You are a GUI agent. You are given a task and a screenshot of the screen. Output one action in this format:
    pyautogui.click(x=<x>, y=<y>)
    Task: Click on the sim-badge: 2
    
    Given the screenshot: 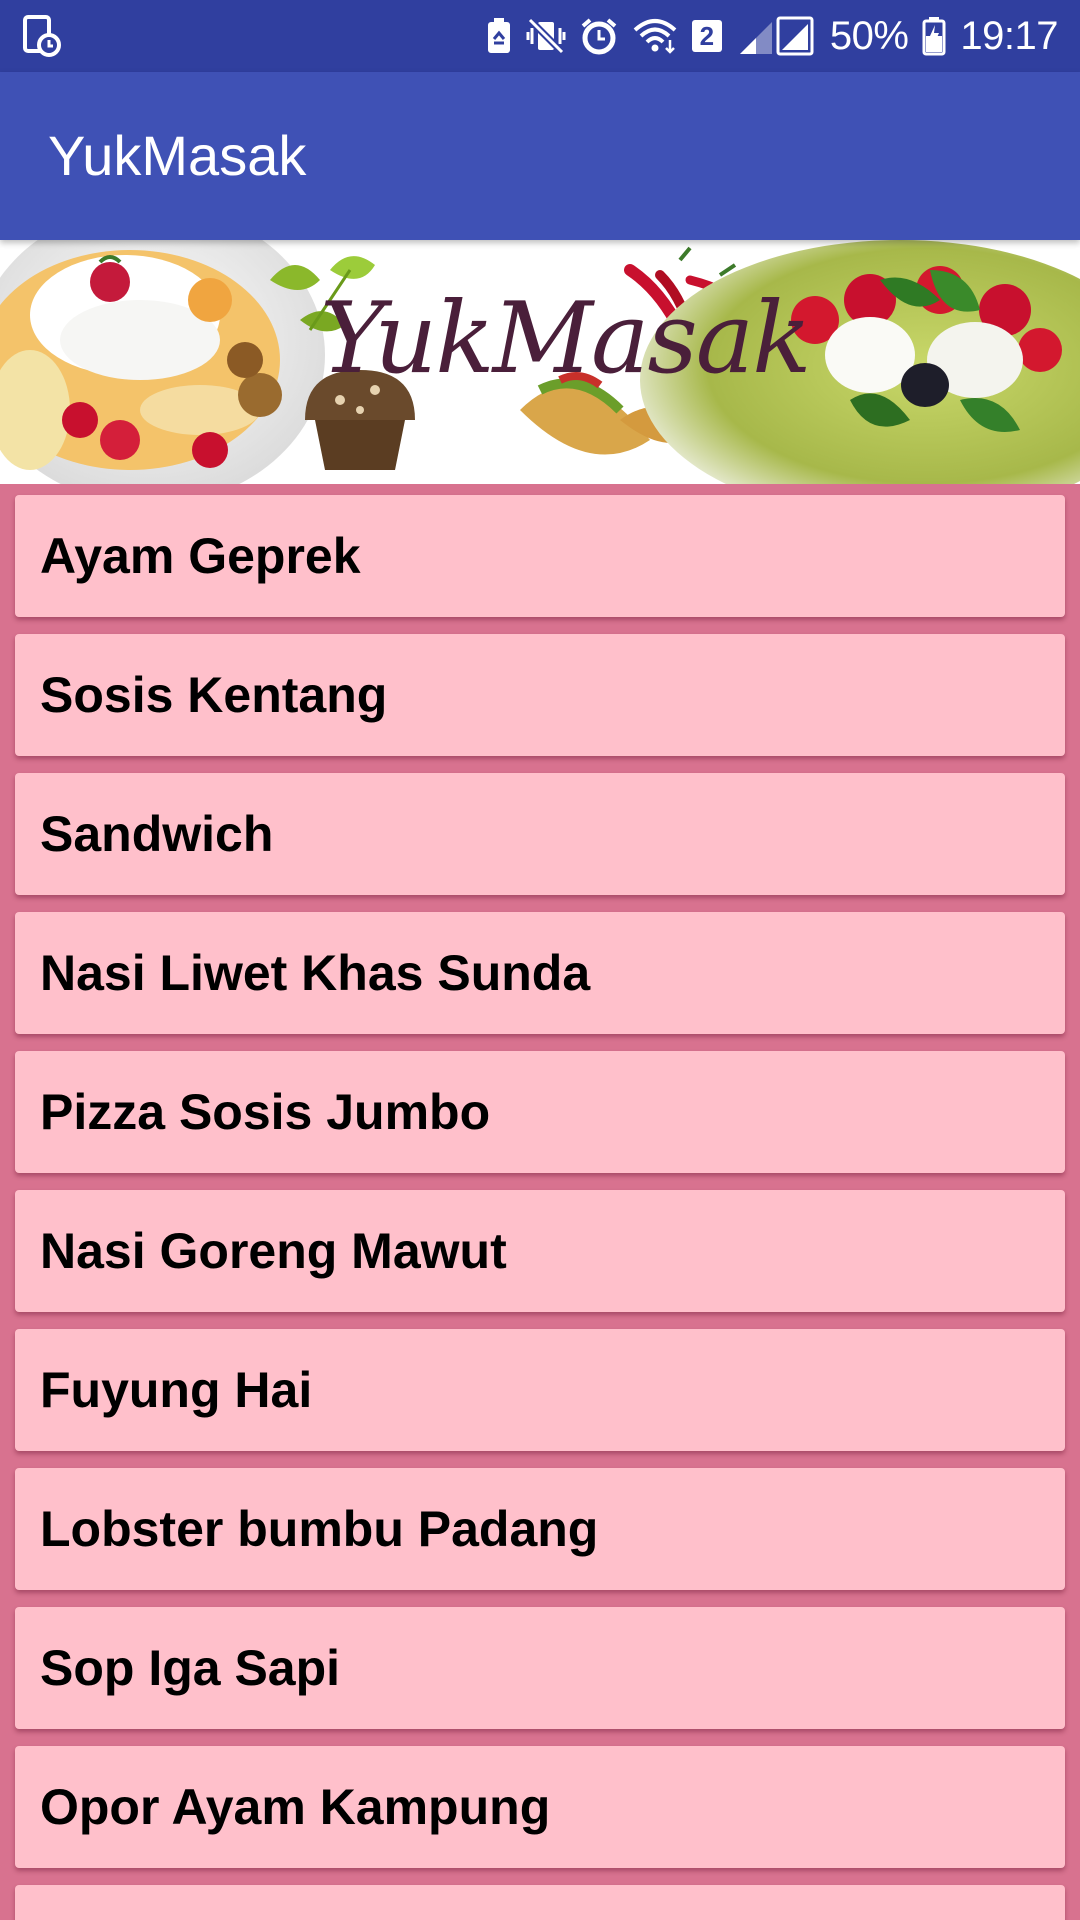 What is the action you would take?
    pyautogui.click(x=706, y=36)
    